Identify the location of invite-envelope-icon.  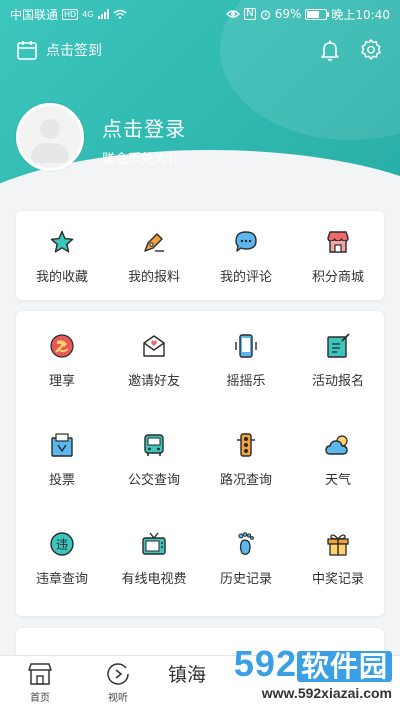
(154, 346).